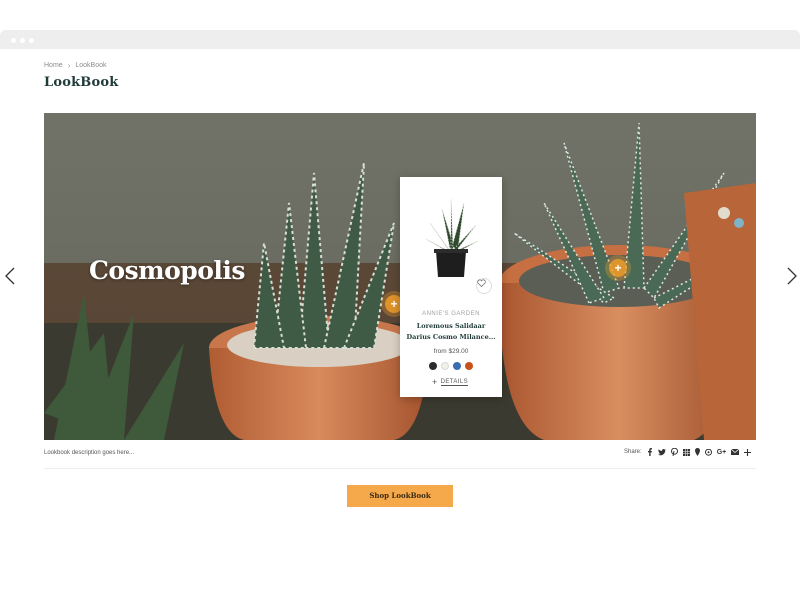 The image size is (800, 594). What do you see at coordinates (697, 452) in the screenshot?
I see `pin-icon` at bounding box center [697, 452].